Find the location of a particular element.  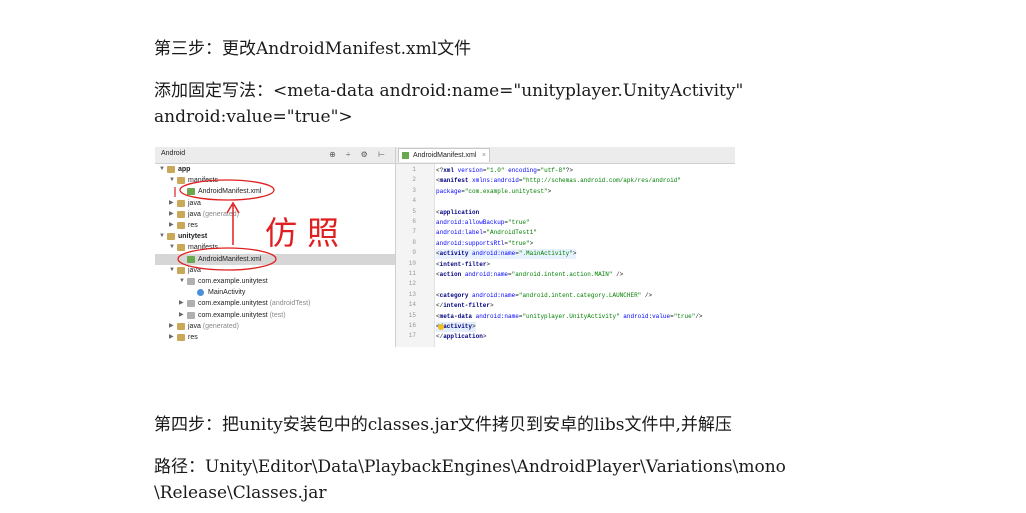

lightbulb-icon is located at coordinates (441, 327).